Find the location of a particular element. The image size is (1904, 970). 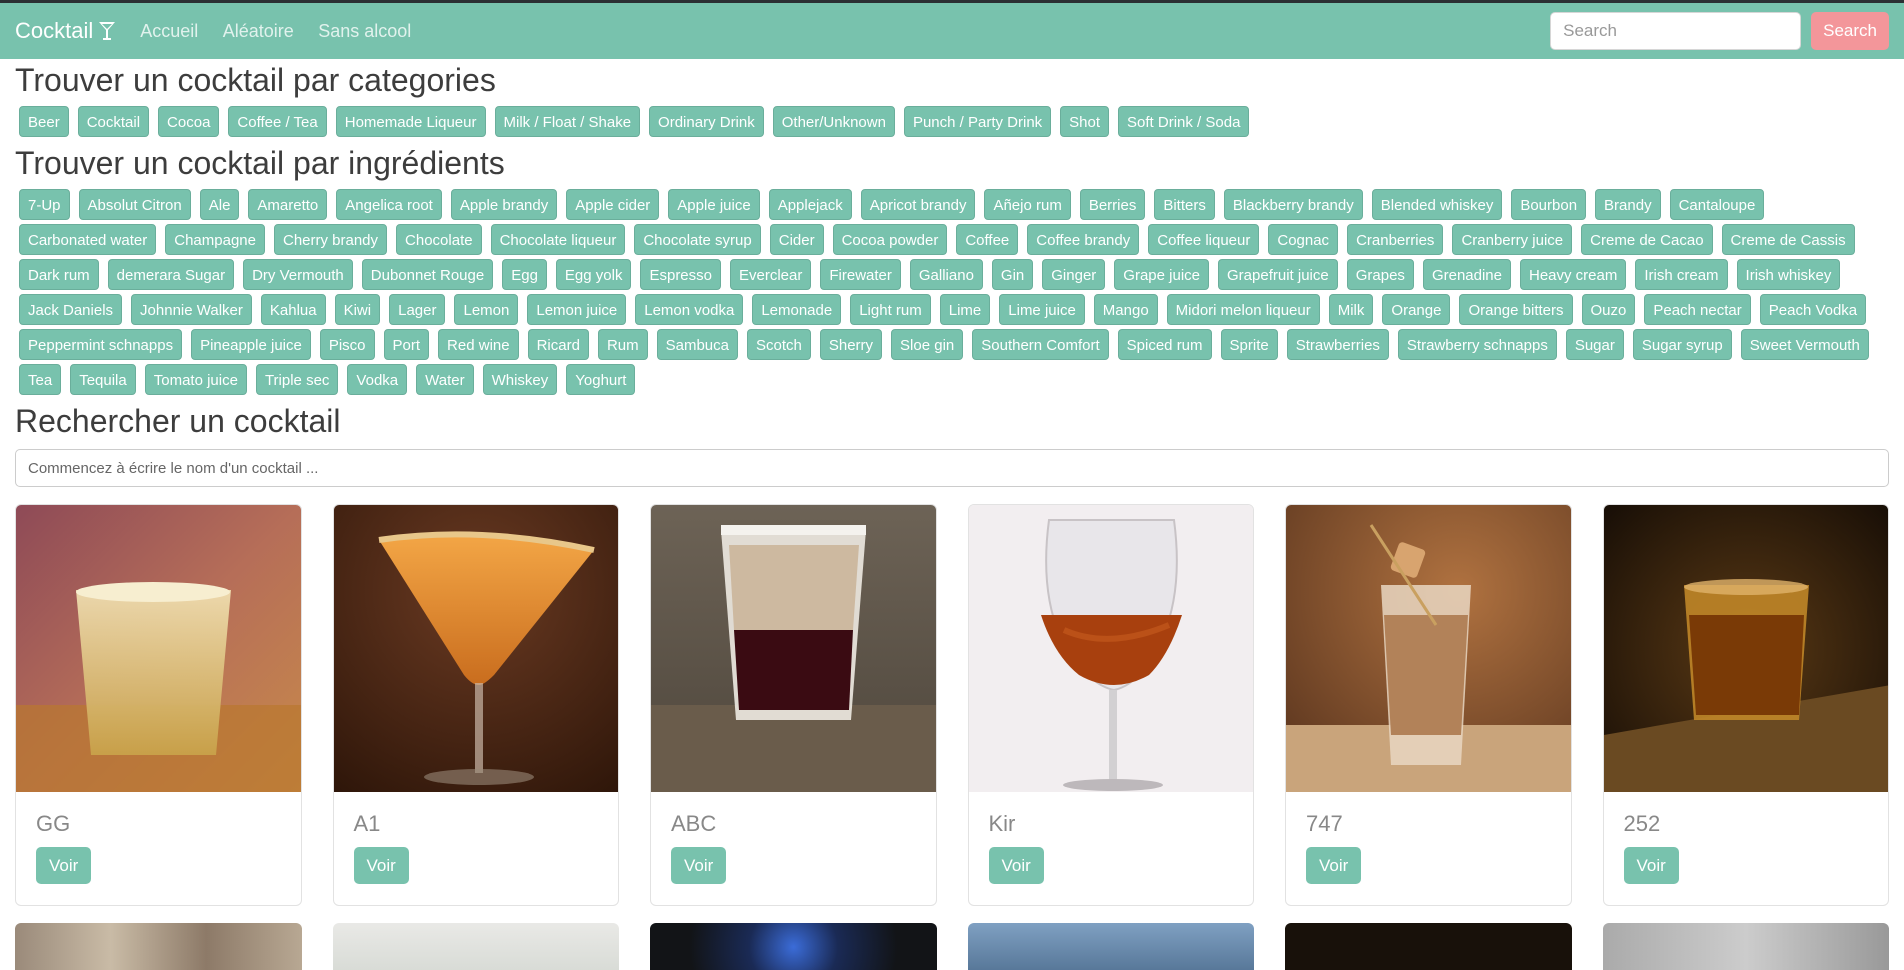

category-tag: Shot is located at coordinates (1085, 121).